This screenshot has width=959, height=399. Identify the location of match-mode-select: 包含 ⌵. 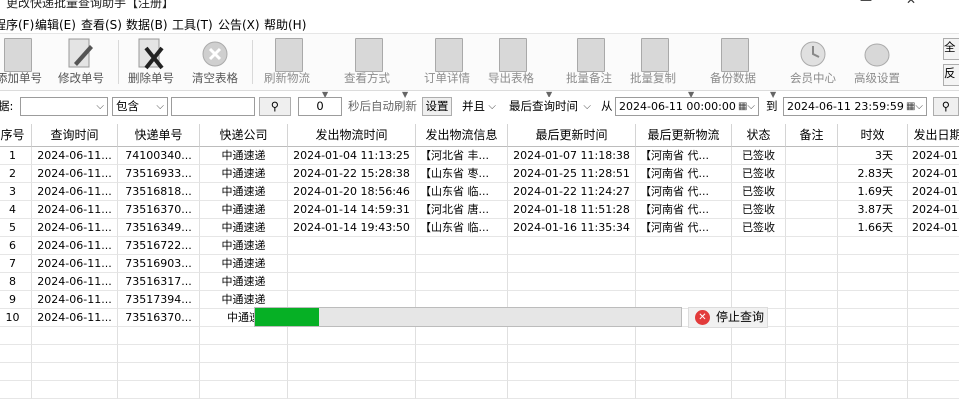
(140, 106).